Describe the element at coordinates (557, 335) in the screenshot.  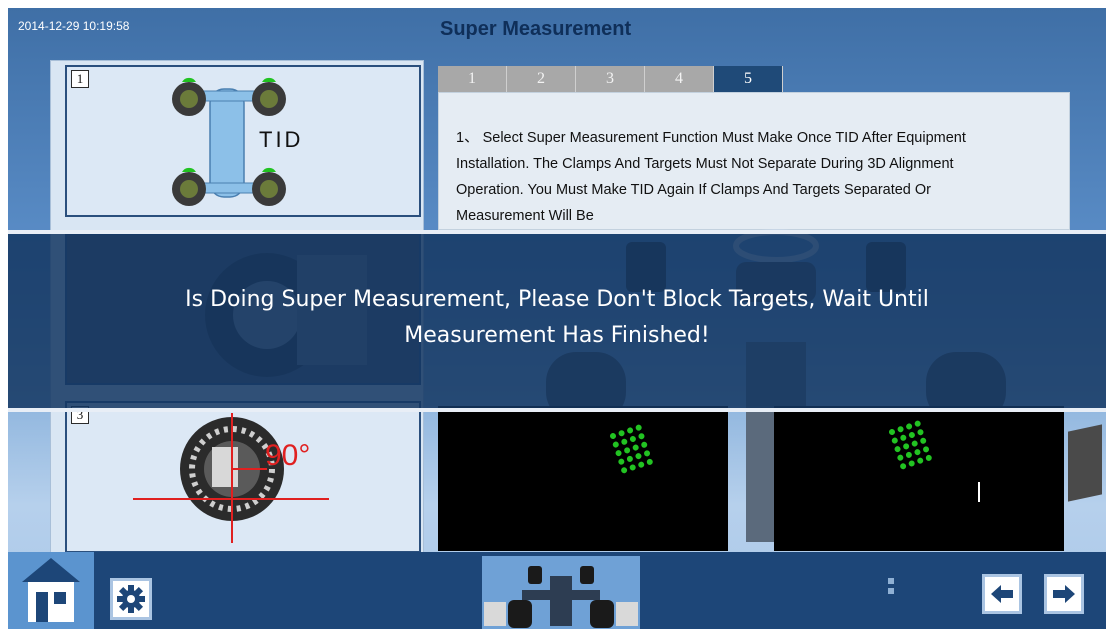
I see `overlay-line-2: Measurement Has Finished!` at that location.